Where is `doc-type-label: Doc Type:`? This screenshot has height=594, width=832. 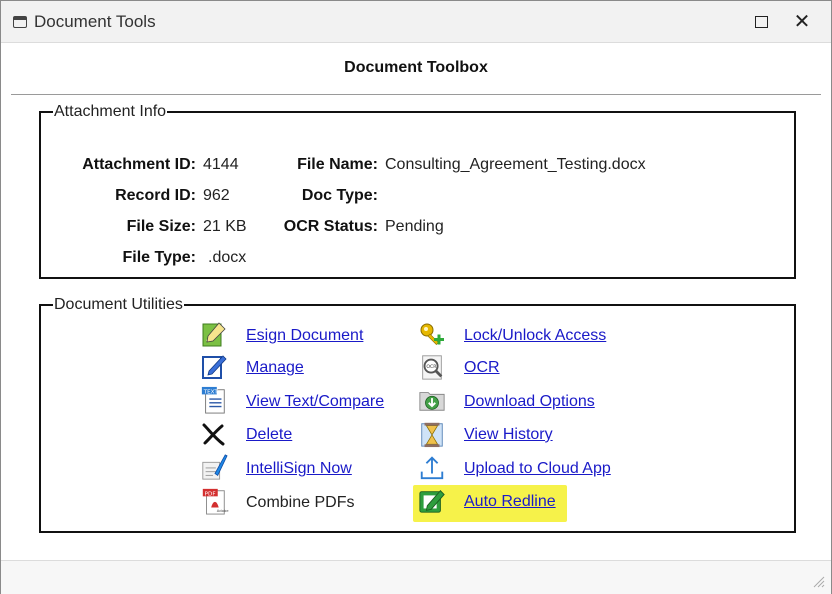 doc-type-label: Doc Type: is located at coordinates (339, 195).